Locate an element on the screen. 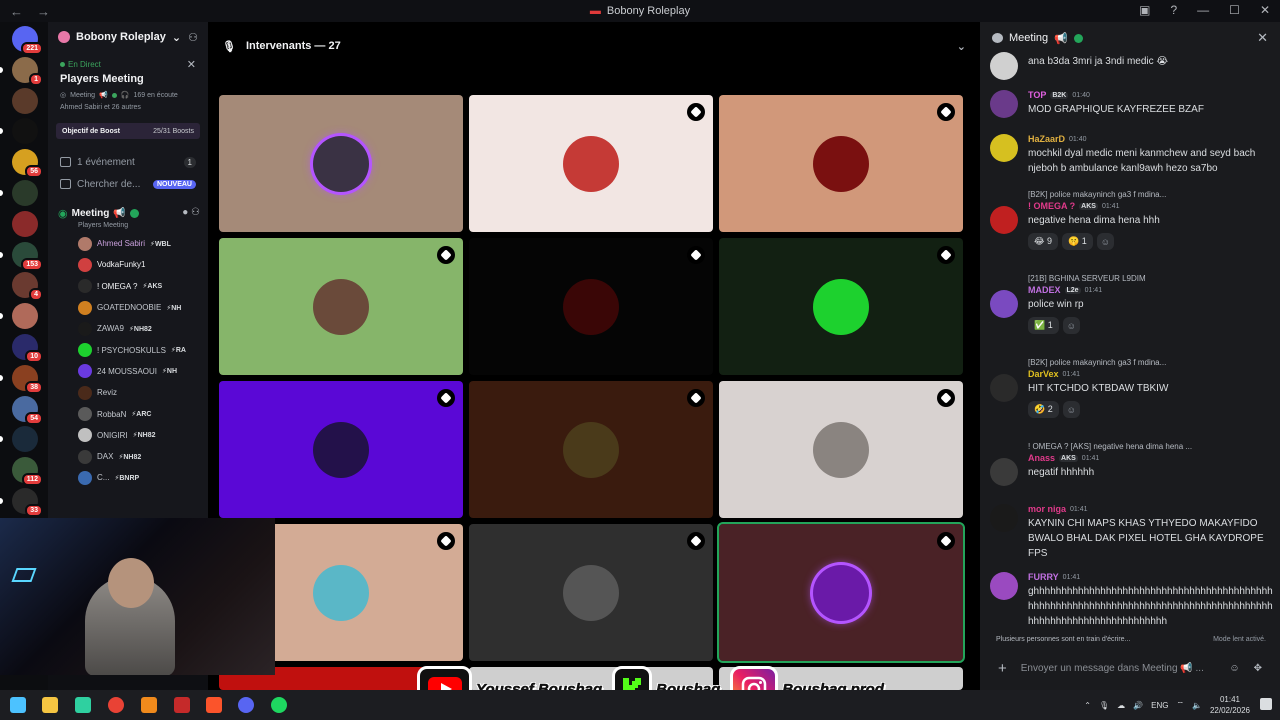  discord-icon is located at coordinates (246, 705).